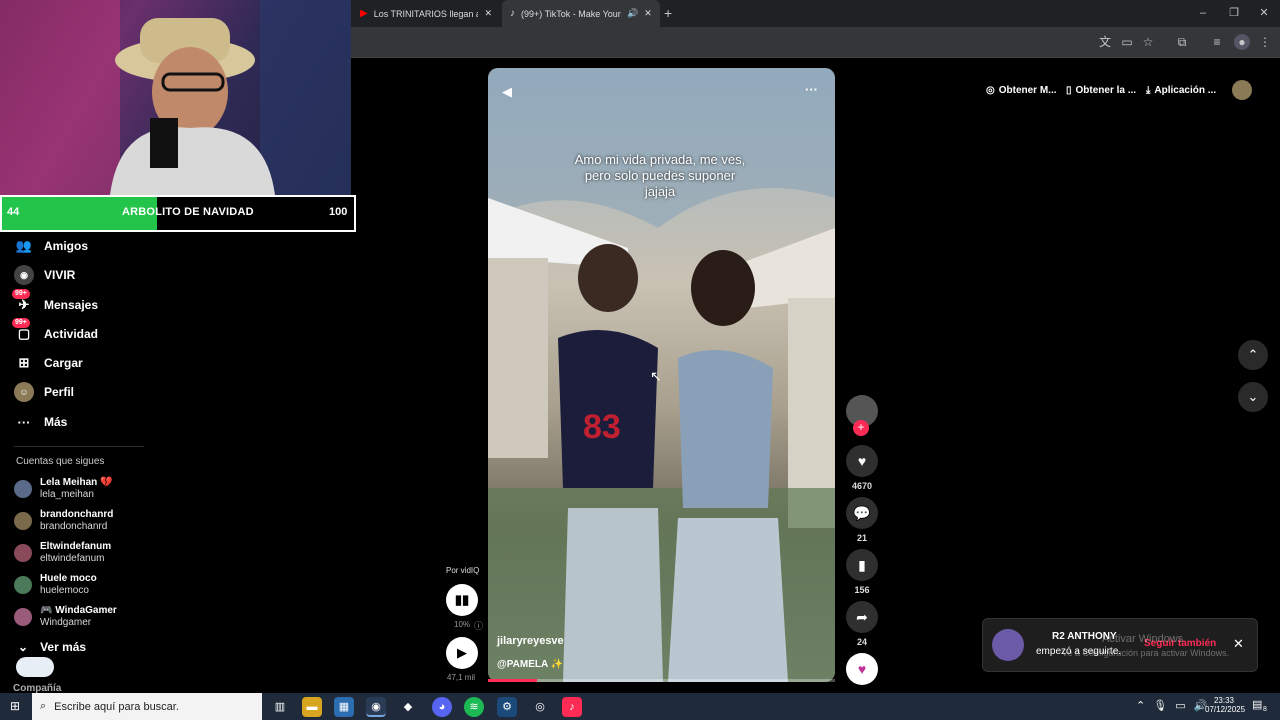 The image size is (1280, 720). I want to click on video-progress-track, so click(661, 680).